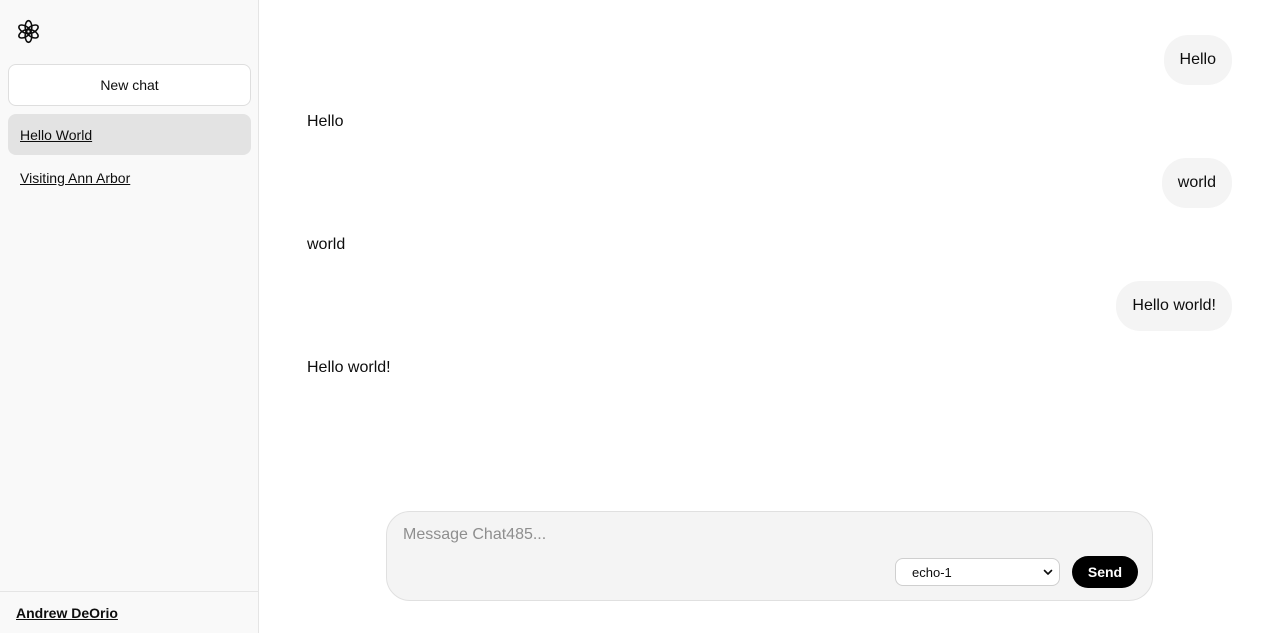 The height and width of the screenshot is (633, 1280). Describe the element at coordinates (1196, 183) in the screenshot. I see `user-message: world` at that location.